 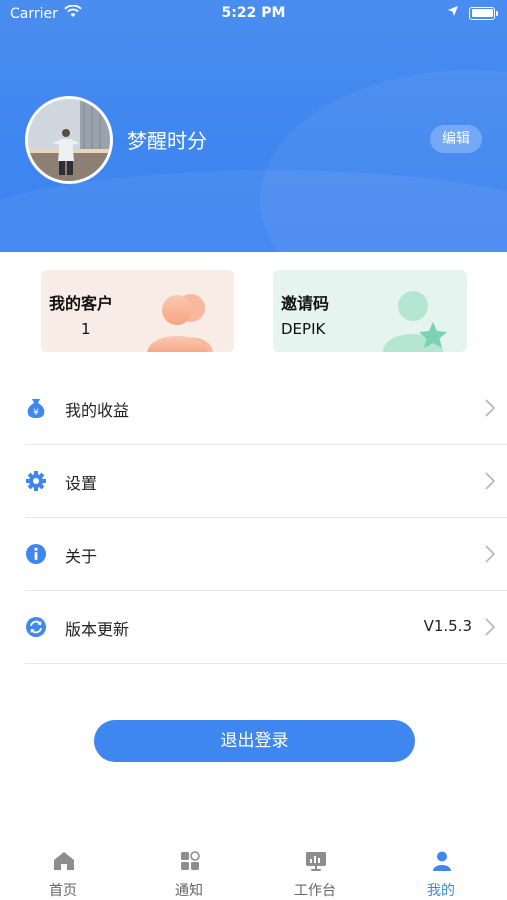 I want to click on customers-group-icon, so click(x=180, y=323).